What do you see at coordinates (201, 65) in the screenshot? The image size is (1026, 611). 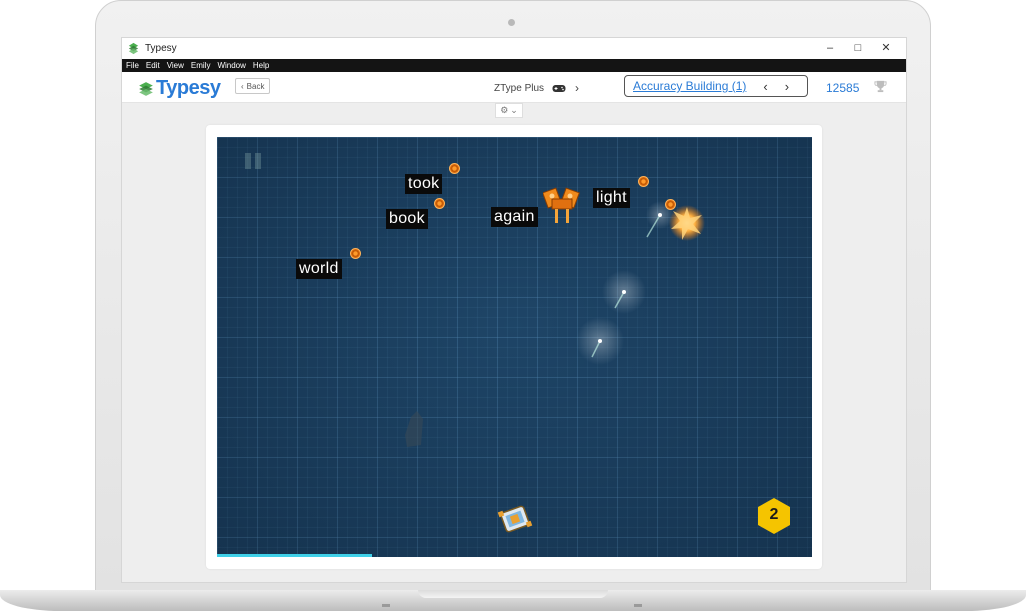 I see `menu-emily: Emily` at bounding box center [201, 65].